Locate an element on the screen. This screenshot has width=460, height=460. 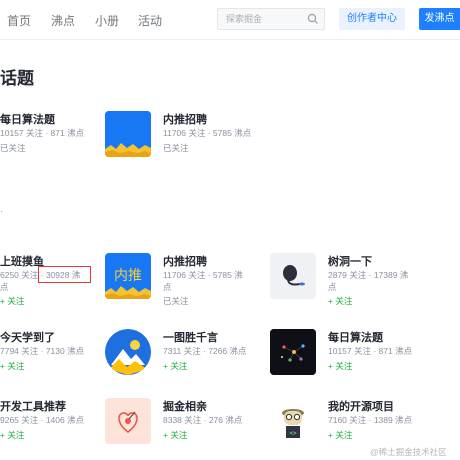
topic-name: 开发工具推荐 is located at coordinates (33, 406).